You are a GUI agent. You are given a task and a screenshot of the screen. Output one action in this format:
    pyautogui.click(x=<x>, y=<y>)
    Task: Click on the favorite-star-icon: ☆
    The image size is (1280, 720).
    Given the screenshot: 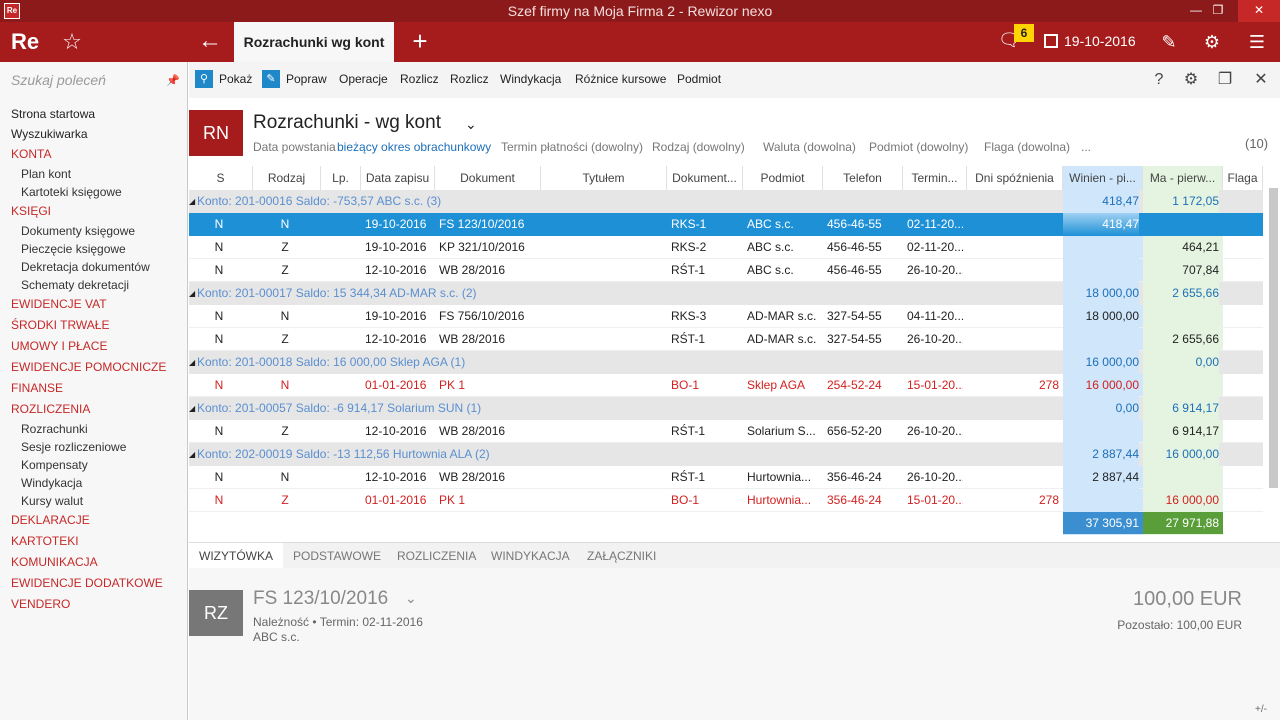 What is the action you would take?
    pyautogui.click(x=72, y=42)
    